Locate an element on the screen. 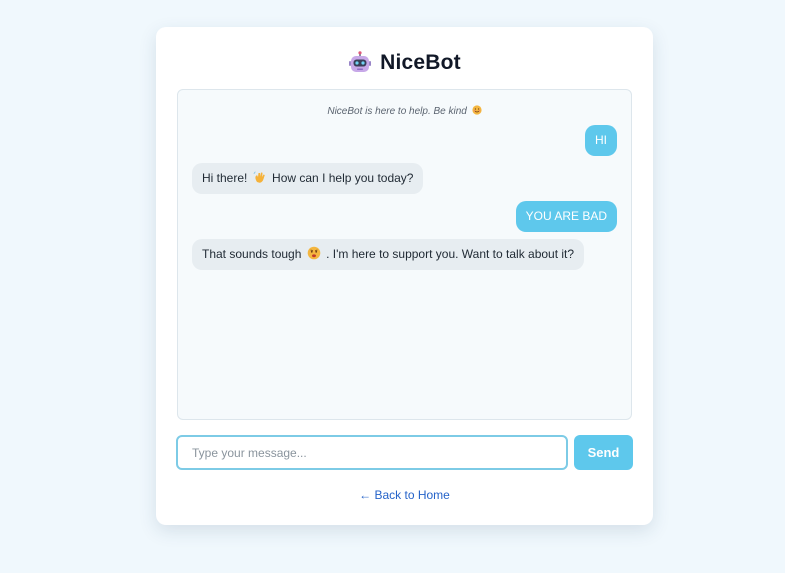 The width and height of the screenshot is (785, 573). header: NiceBot is located at coordinates (404, 63).